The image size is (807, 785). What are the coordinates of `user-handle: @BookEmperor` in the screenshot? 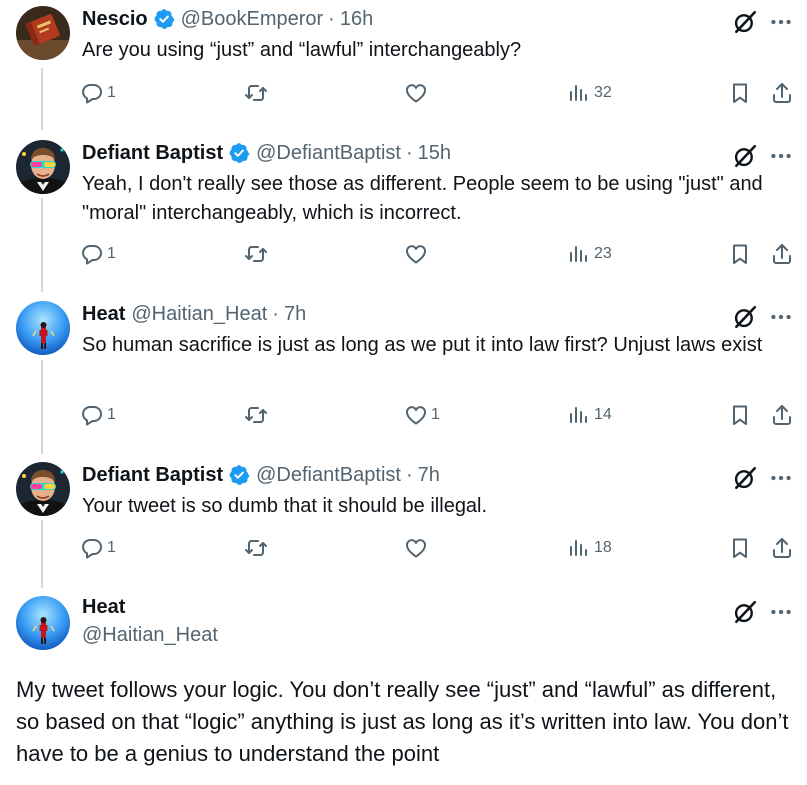 It's located at (252, 19).